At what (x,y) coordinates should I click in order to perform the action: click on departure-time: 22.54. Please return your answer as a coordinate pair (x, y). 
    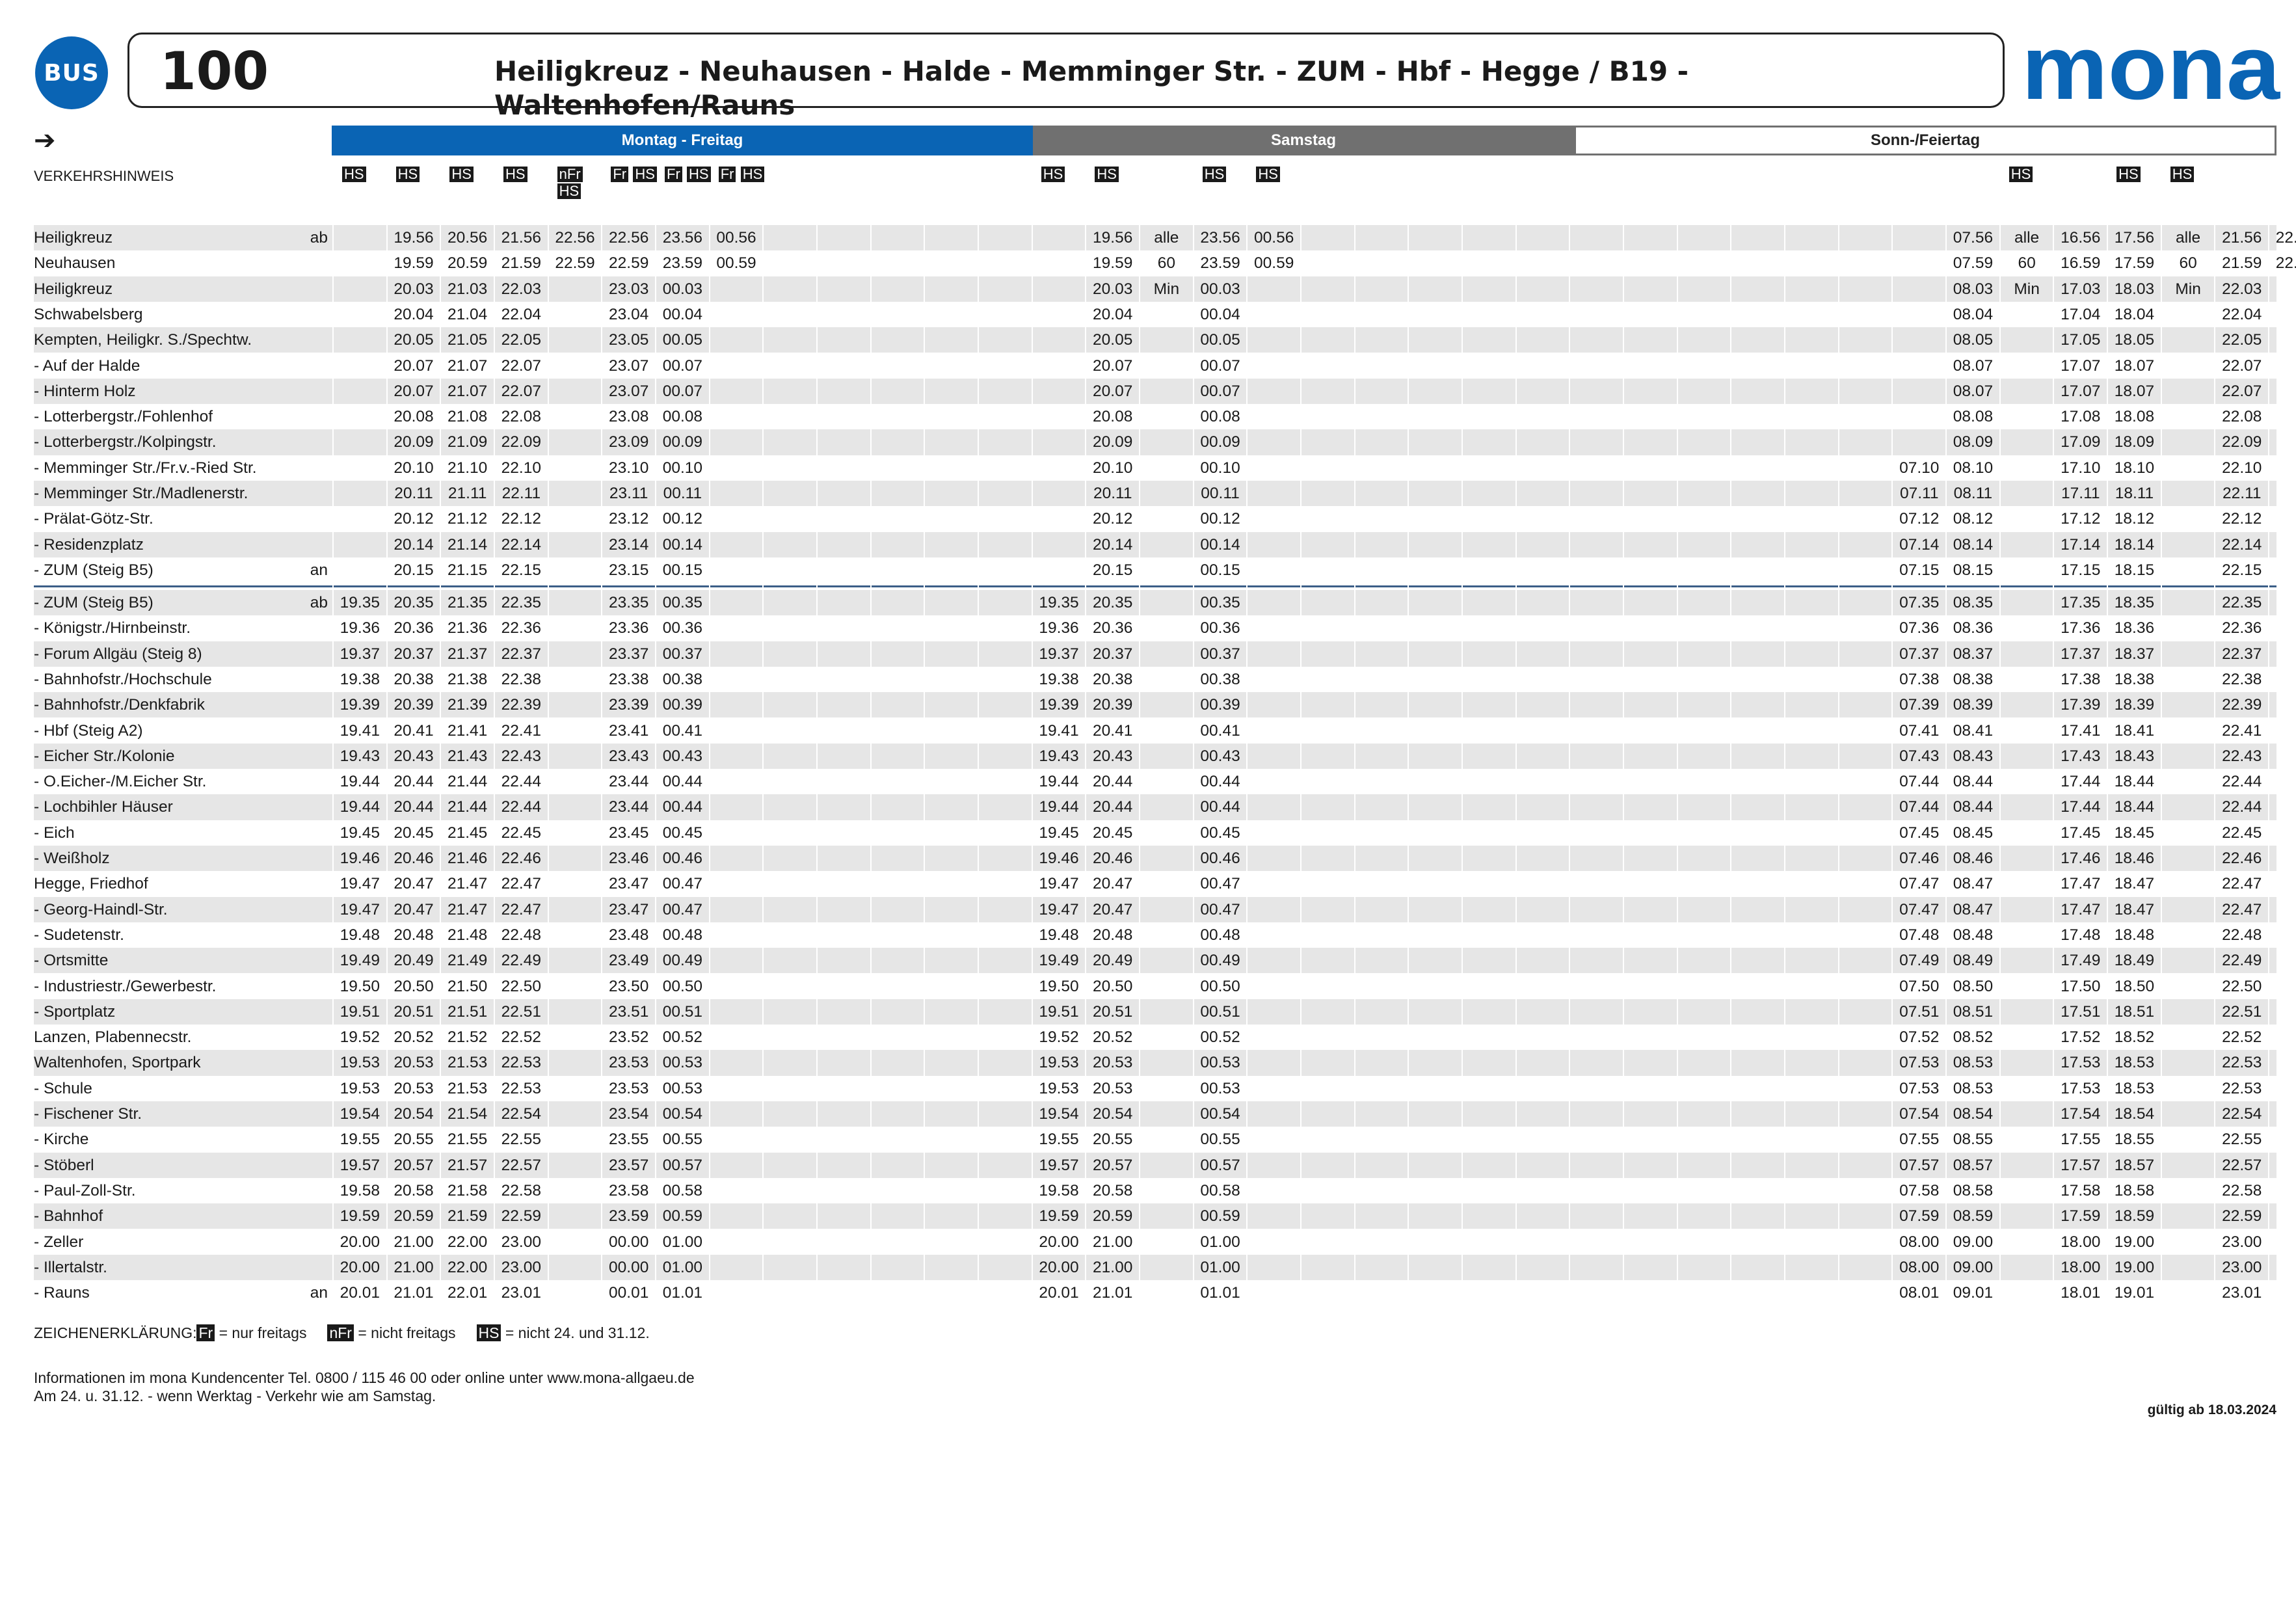
    Looking at the image, I should click on (521, 1114).